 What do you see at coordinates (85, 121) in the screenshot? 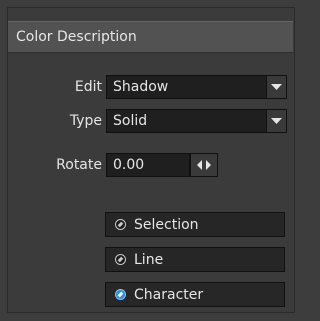
I see `type-label: Type` at bounding box center [85, 121].